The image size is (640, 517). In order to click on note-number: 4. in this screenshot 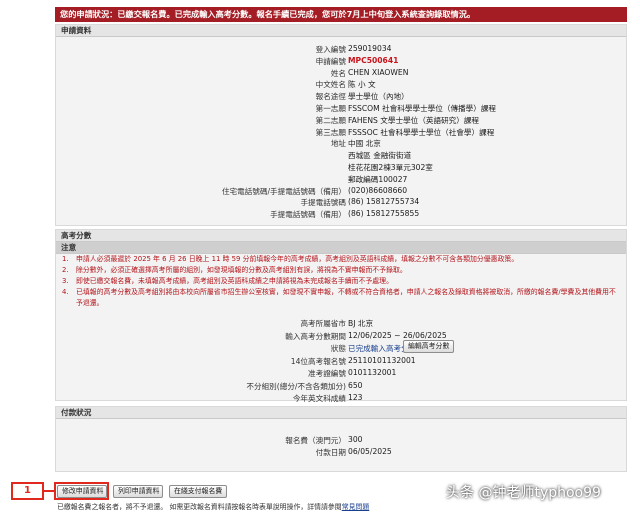, I will do `click(65, 292)`.